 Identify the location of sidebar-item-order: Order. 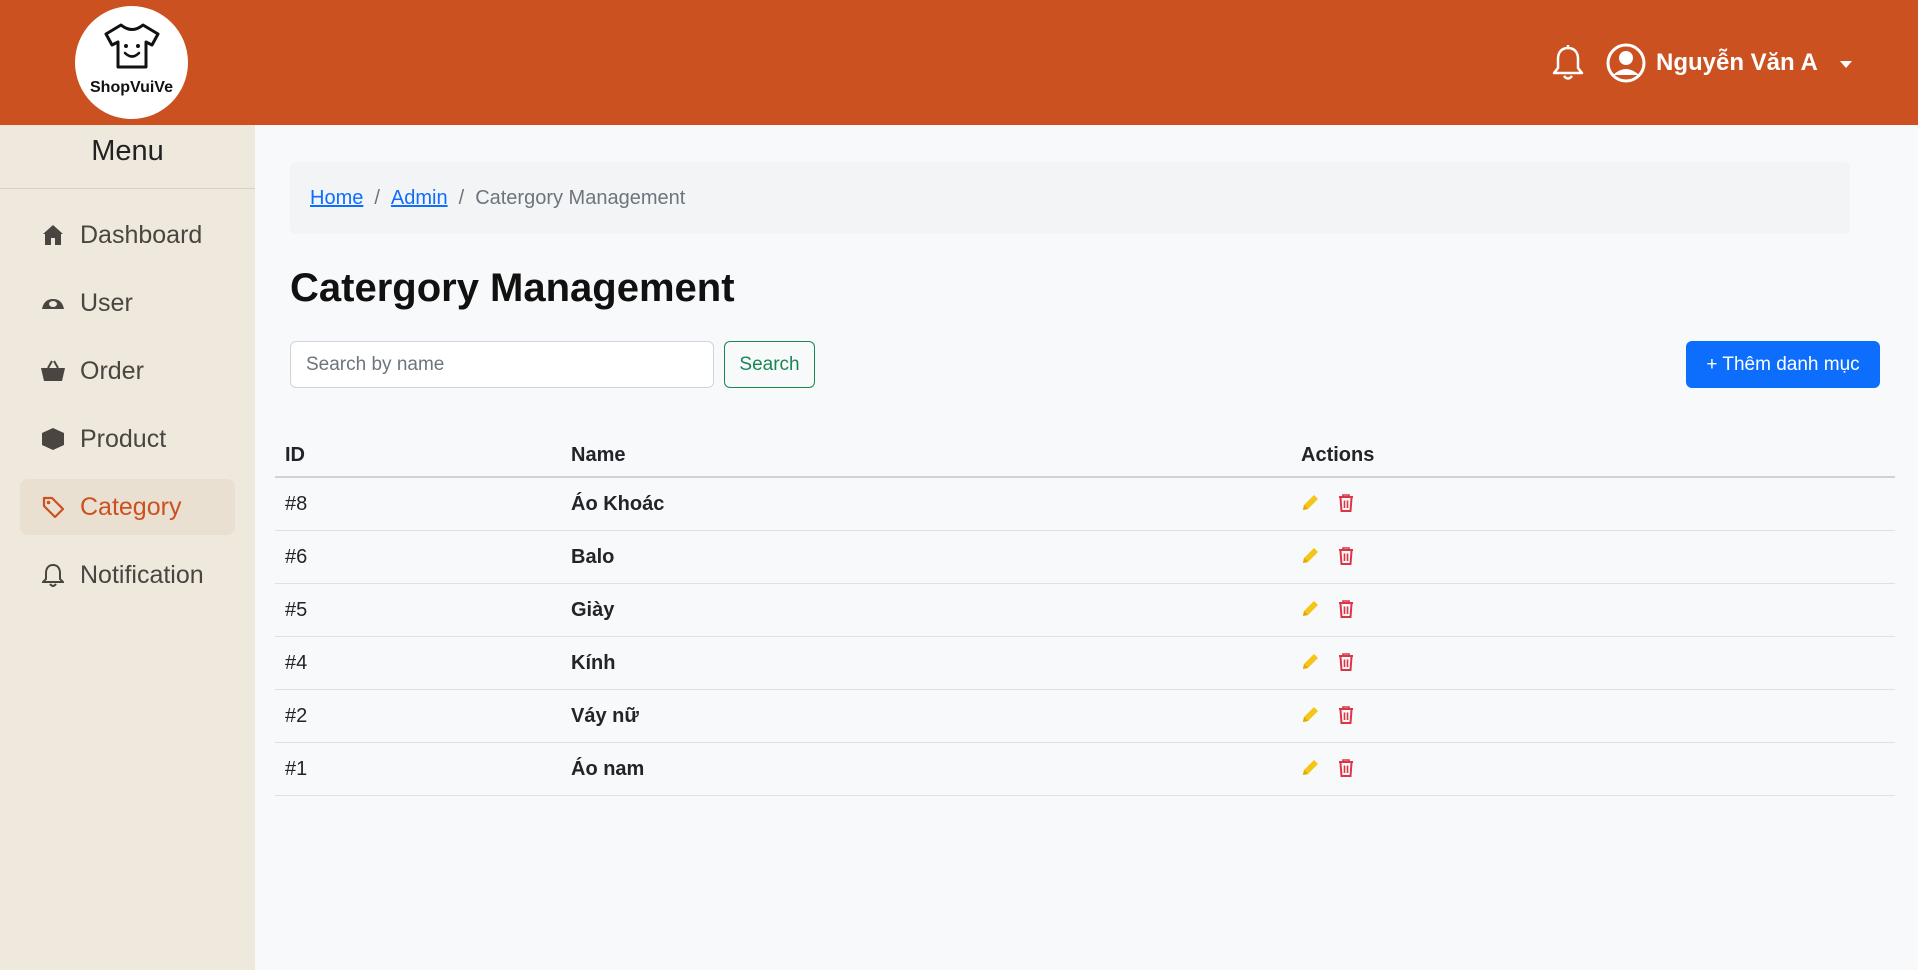
(127, 371).